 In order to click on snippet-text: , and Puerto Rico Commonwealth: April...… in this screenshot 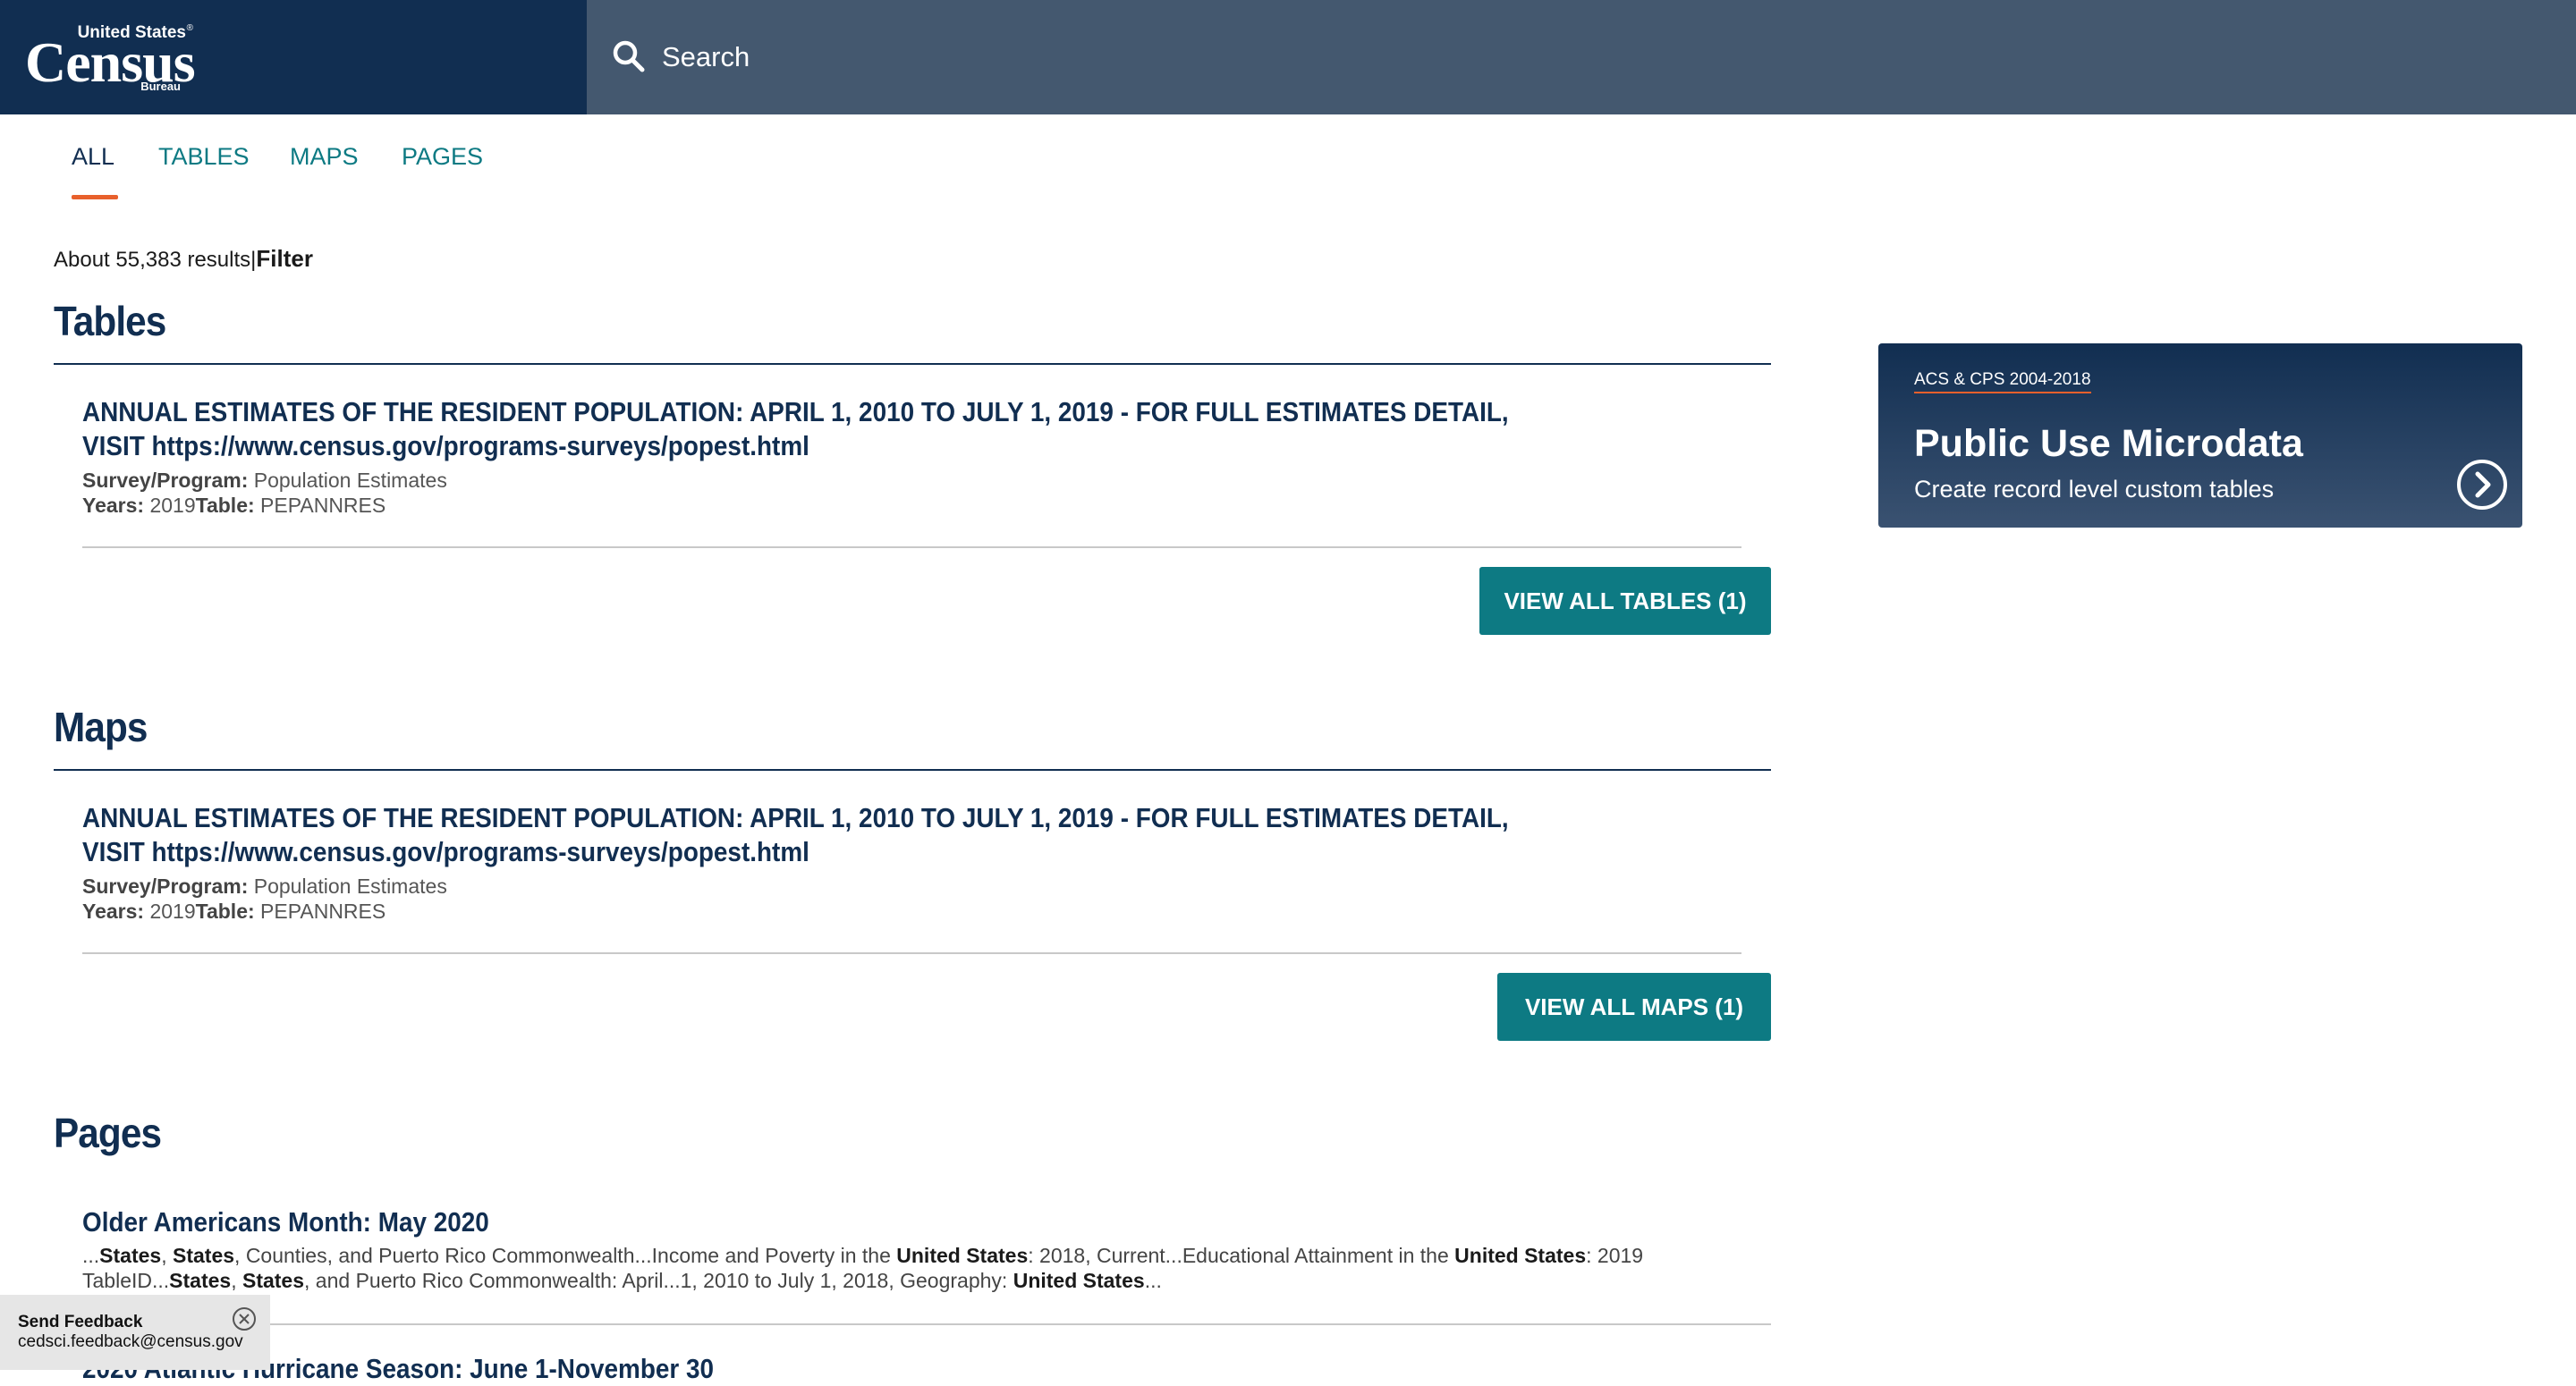, I will do `click(658, 1280)`.